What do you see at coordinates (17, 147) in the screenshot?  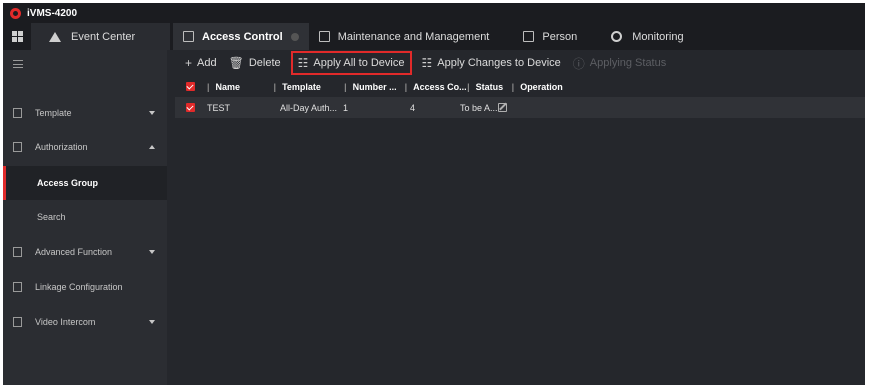 I see `lock-icon` at bounding box center [17, 147].